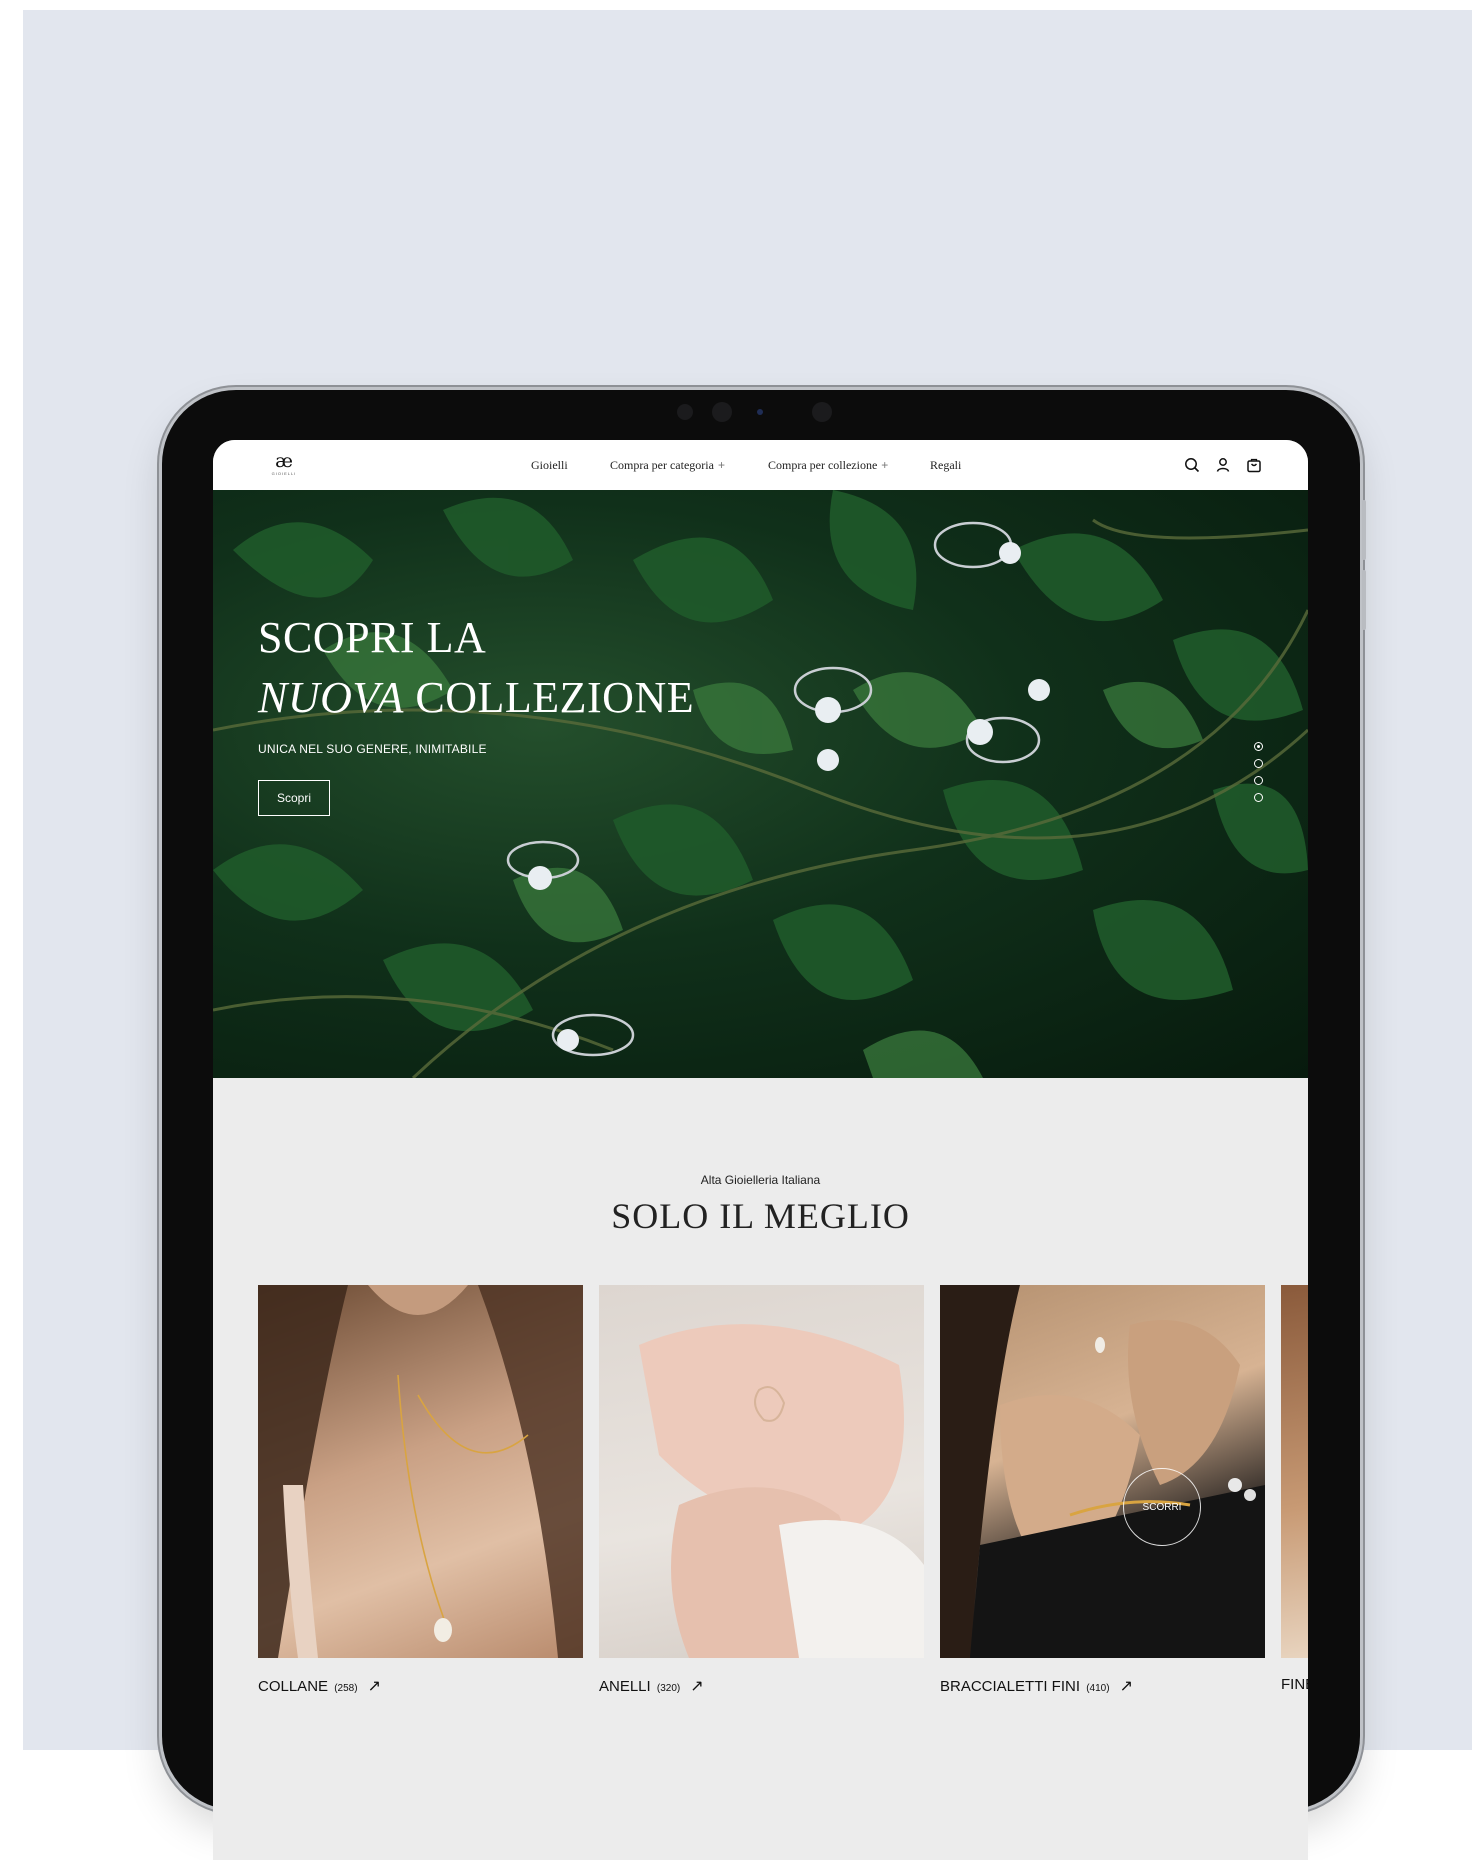 This screenshot has width=1472, height=1860. I want to click on slider-dots, so click(1258, 776).